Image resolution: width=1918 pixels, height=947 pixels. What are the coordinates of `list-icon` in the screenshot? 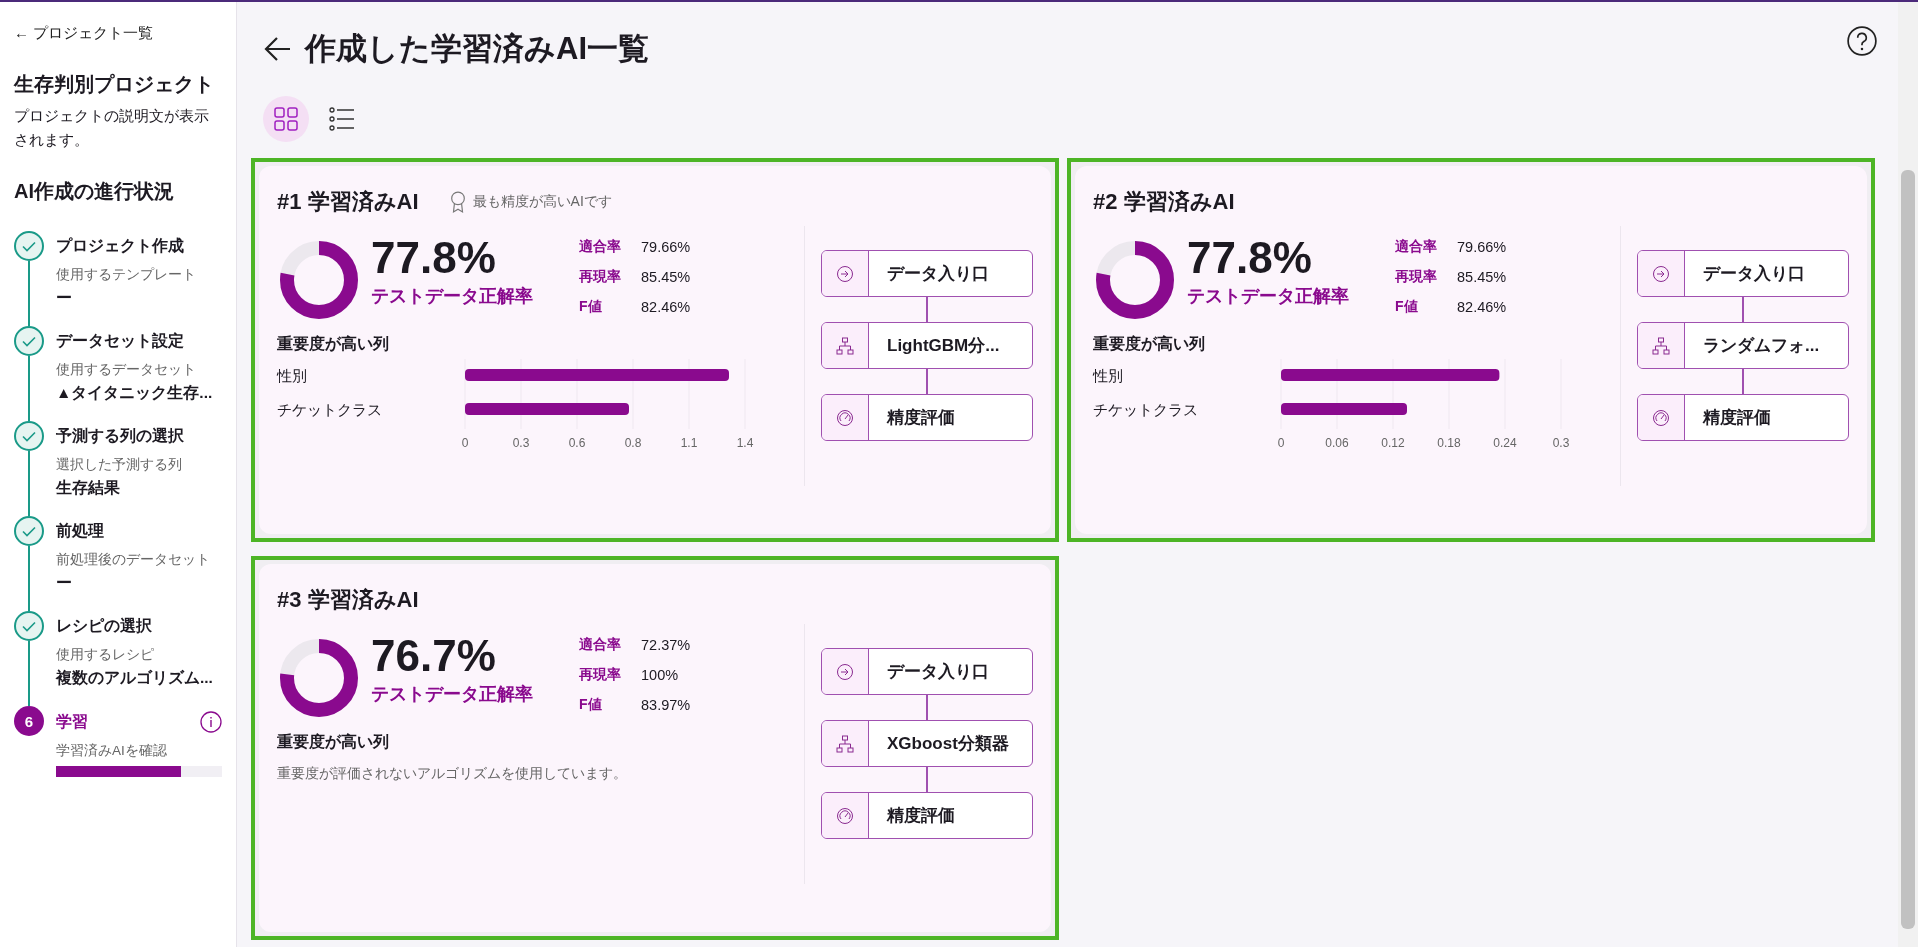 It's located at (342, 119).